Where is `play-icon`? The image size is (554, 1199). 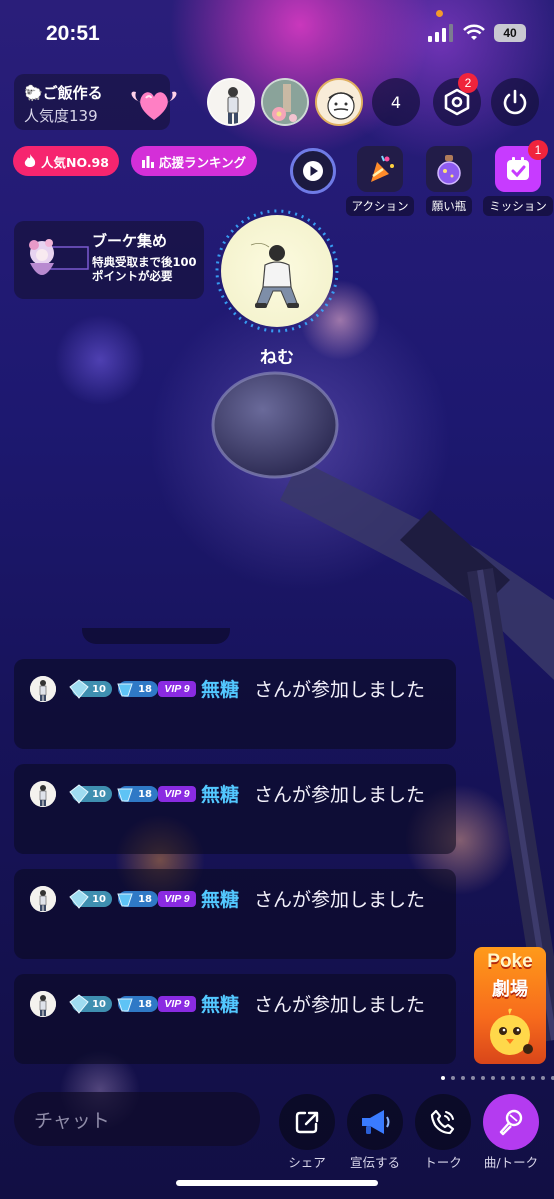
play-icon is located at coordinates (313, 171).